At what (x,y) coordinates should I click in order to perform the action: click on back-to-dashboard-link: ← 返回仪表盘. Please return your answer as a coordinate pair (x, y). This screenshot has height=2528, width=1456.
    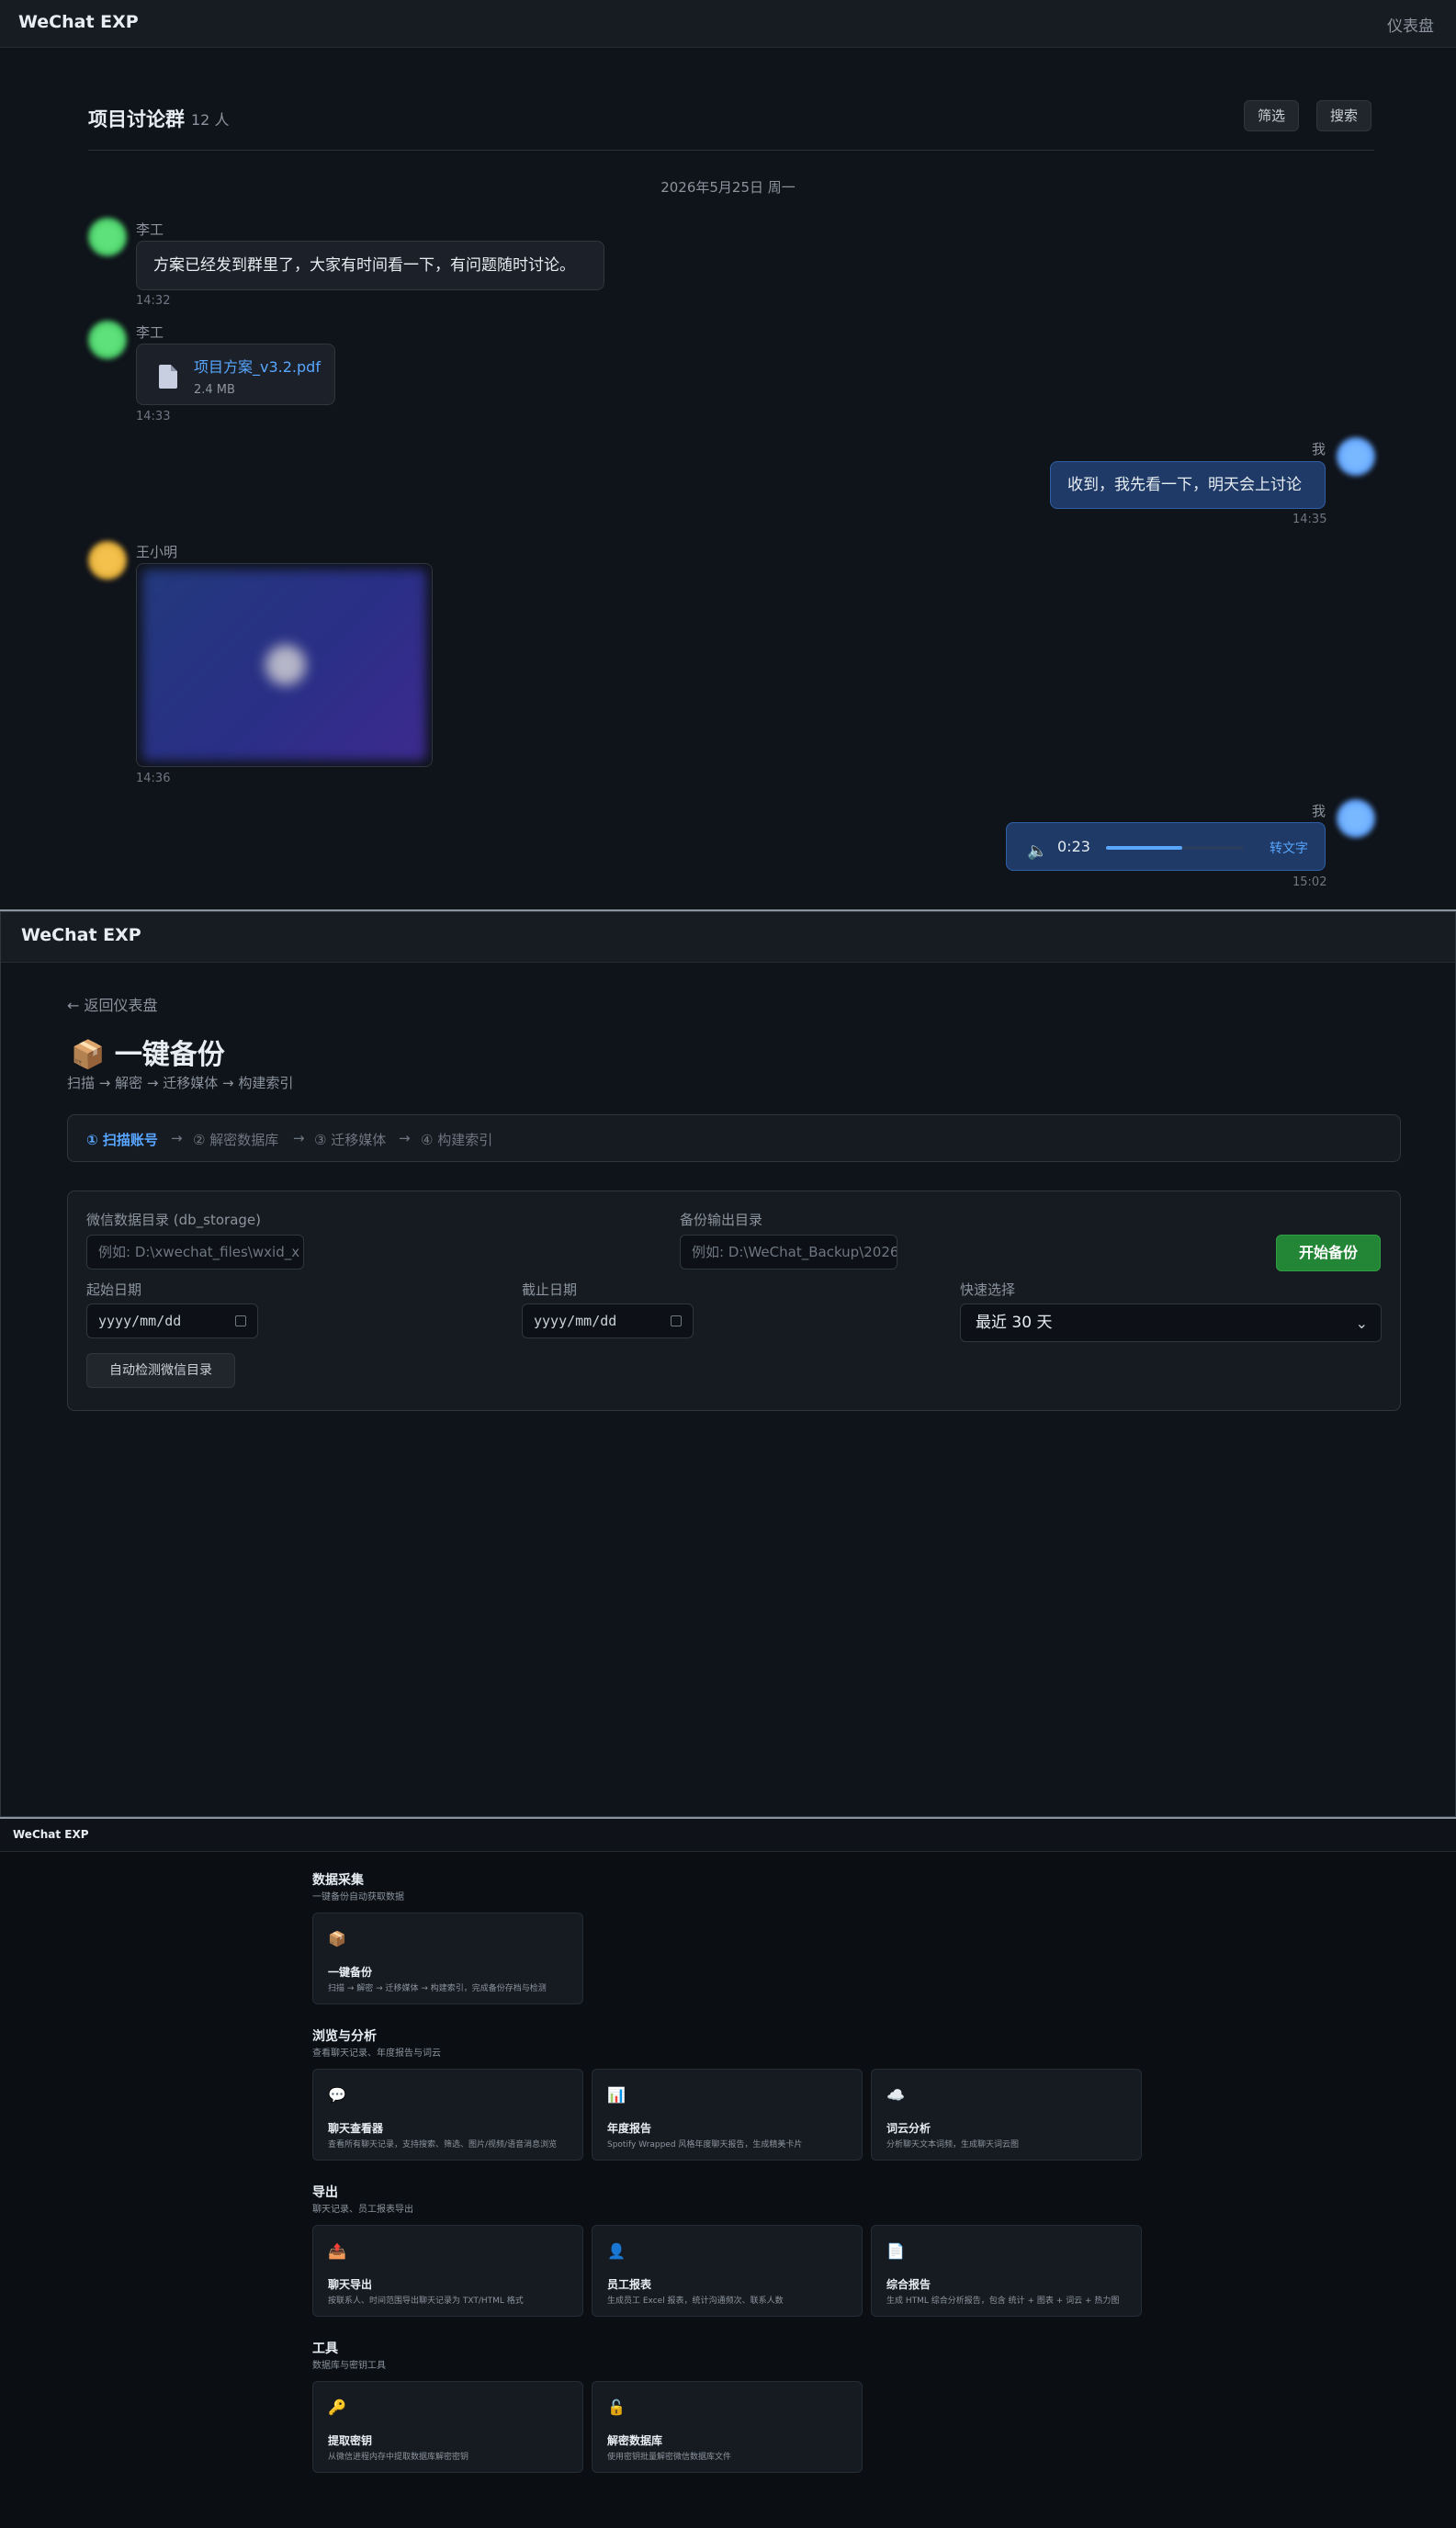
    Looking at the image, I should click on (112, 1004).